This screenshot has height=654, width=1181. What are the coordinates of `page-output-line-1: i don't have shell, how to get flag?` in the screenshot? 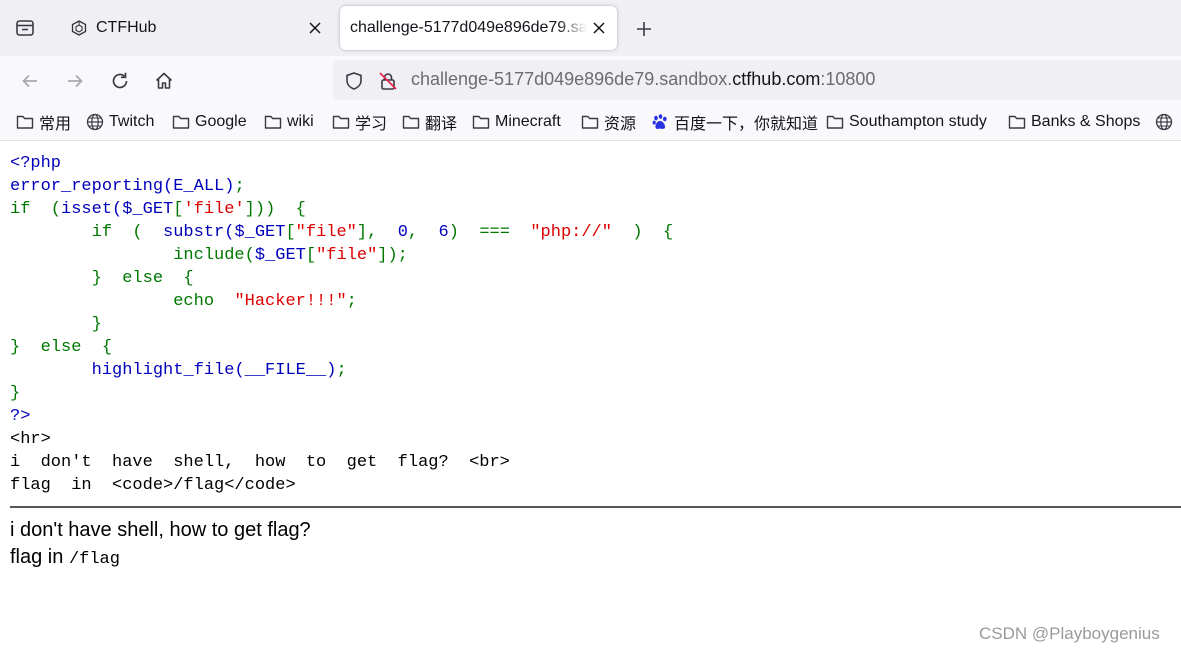 It's located at (160, 530).